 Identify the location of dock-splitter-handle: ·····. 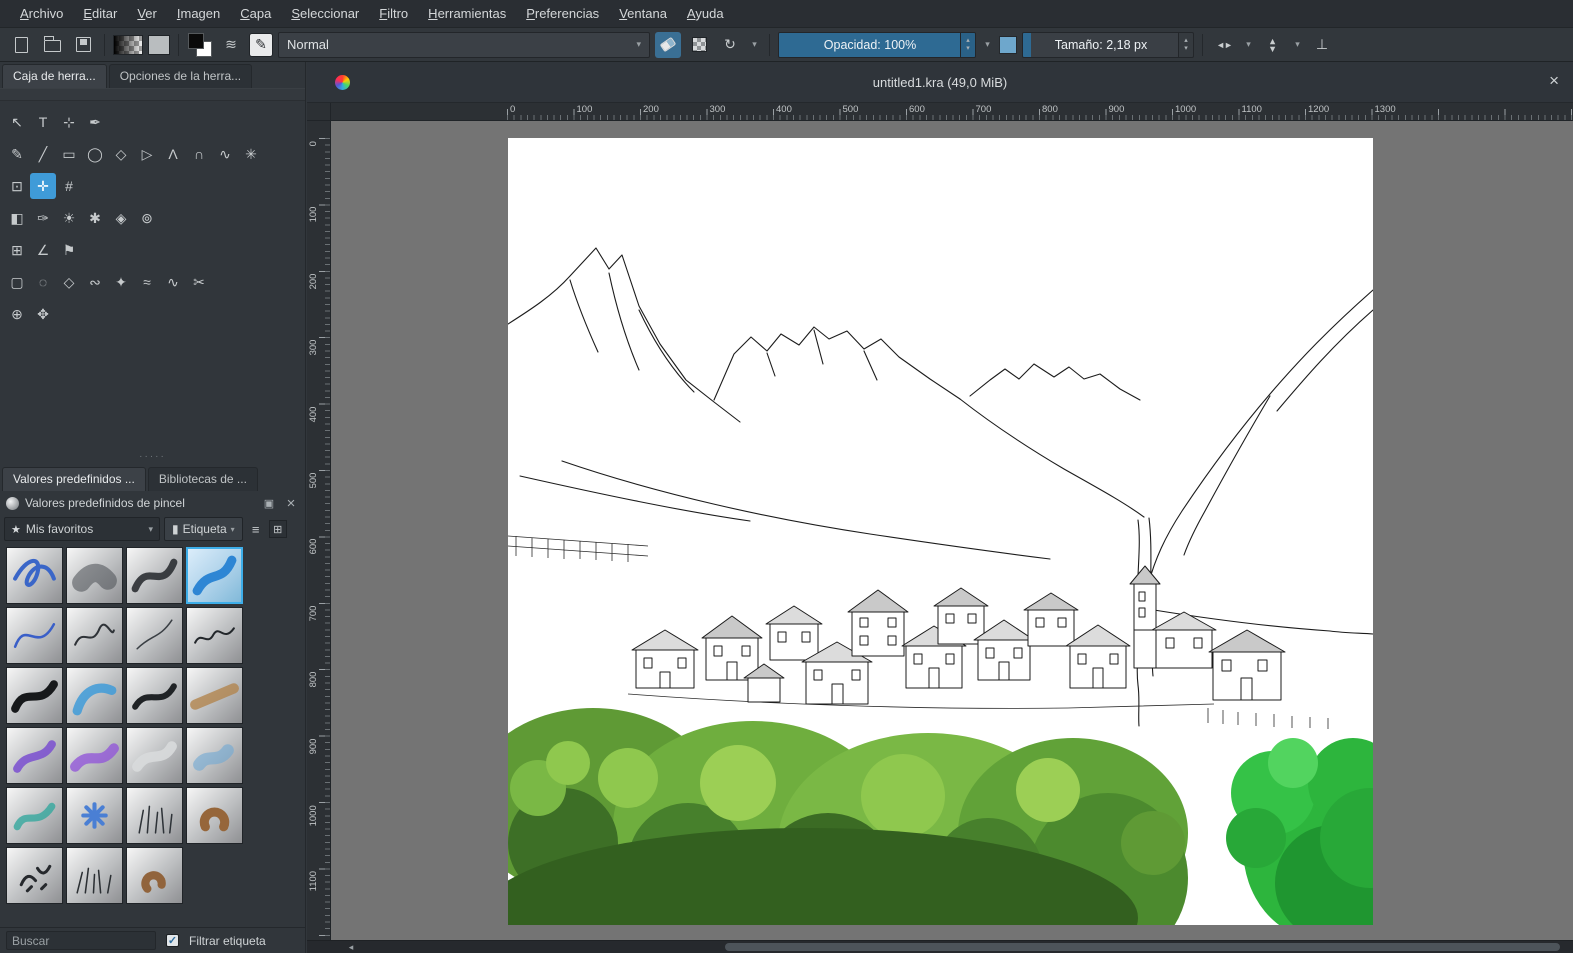
(152, 458).